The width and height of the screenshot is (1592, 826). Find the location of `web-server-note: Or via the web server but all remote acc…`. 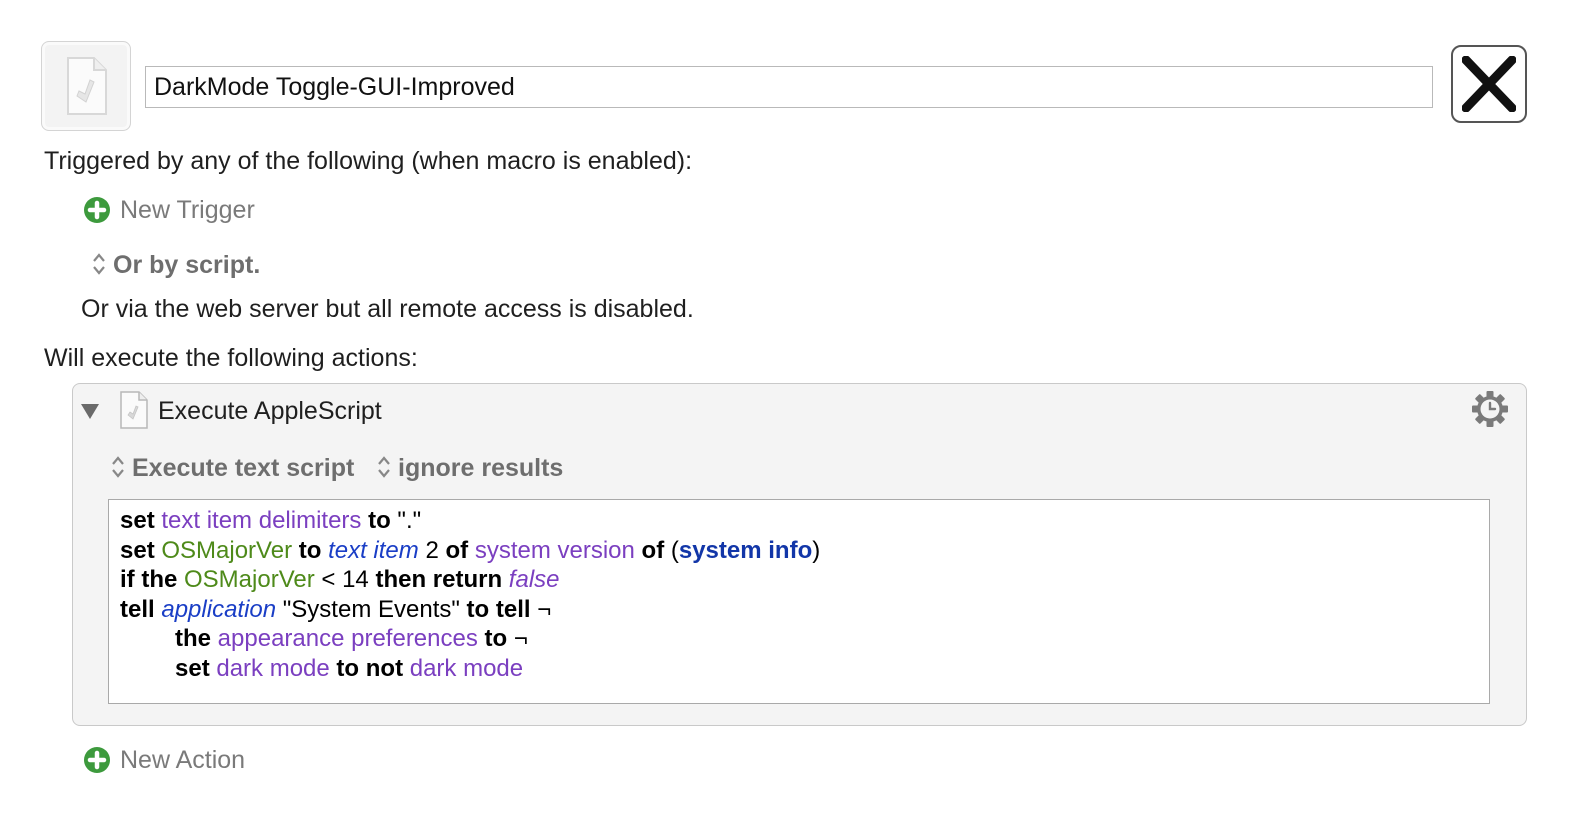

web-server-note: Or via the web server but all remote acc… is located at coordinates (387, 309).